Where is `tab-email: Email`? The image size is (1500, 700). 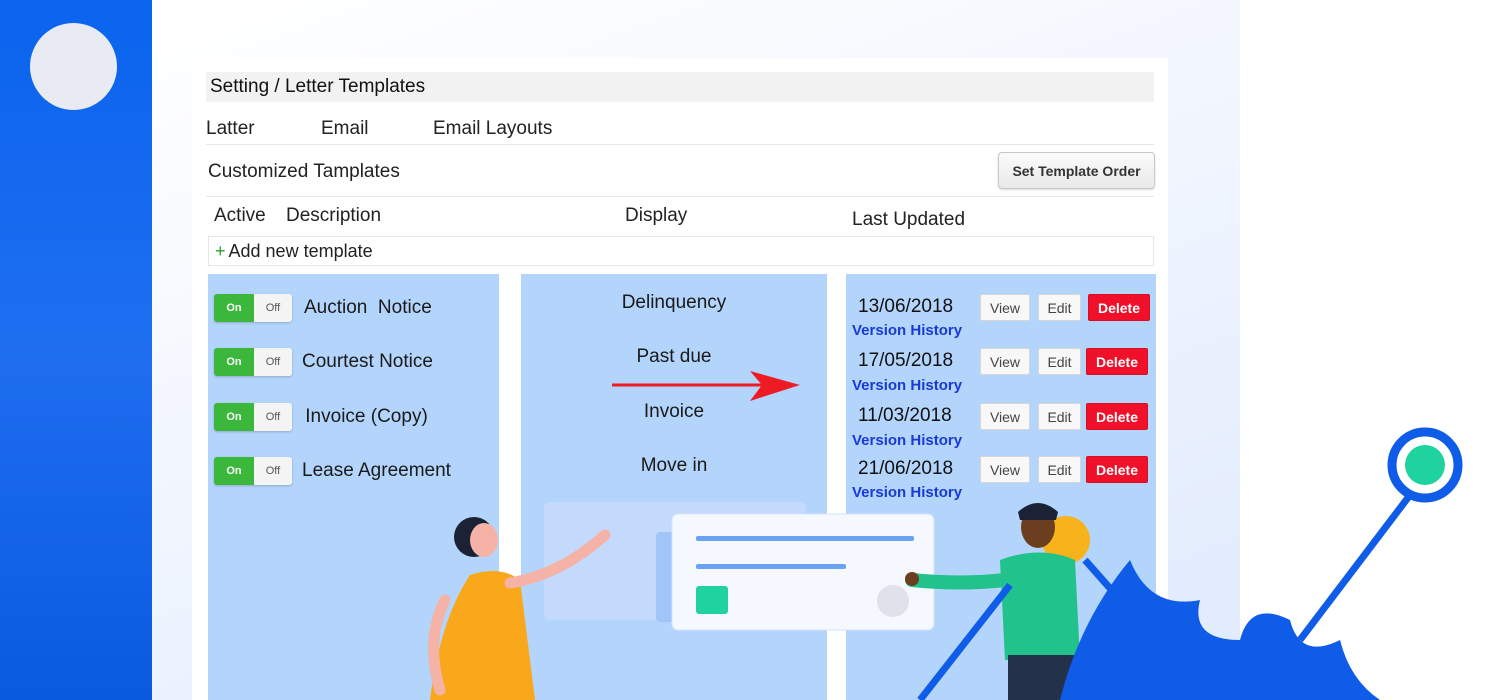
tab-email: Email is located at coordinates (345, 129).